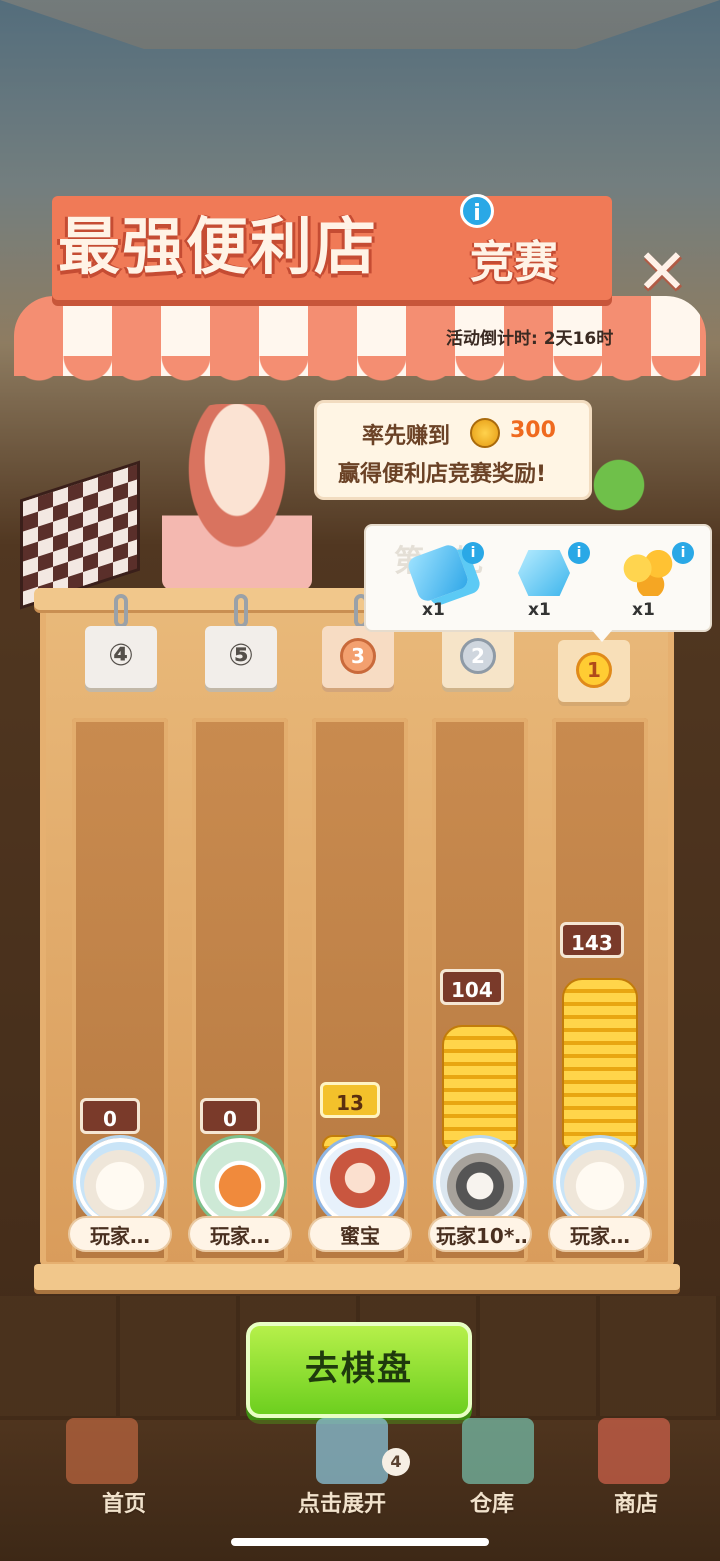  Describe the element at coordinates (602, 635) in the screenshot. I see `rewards-pointer` at that location.